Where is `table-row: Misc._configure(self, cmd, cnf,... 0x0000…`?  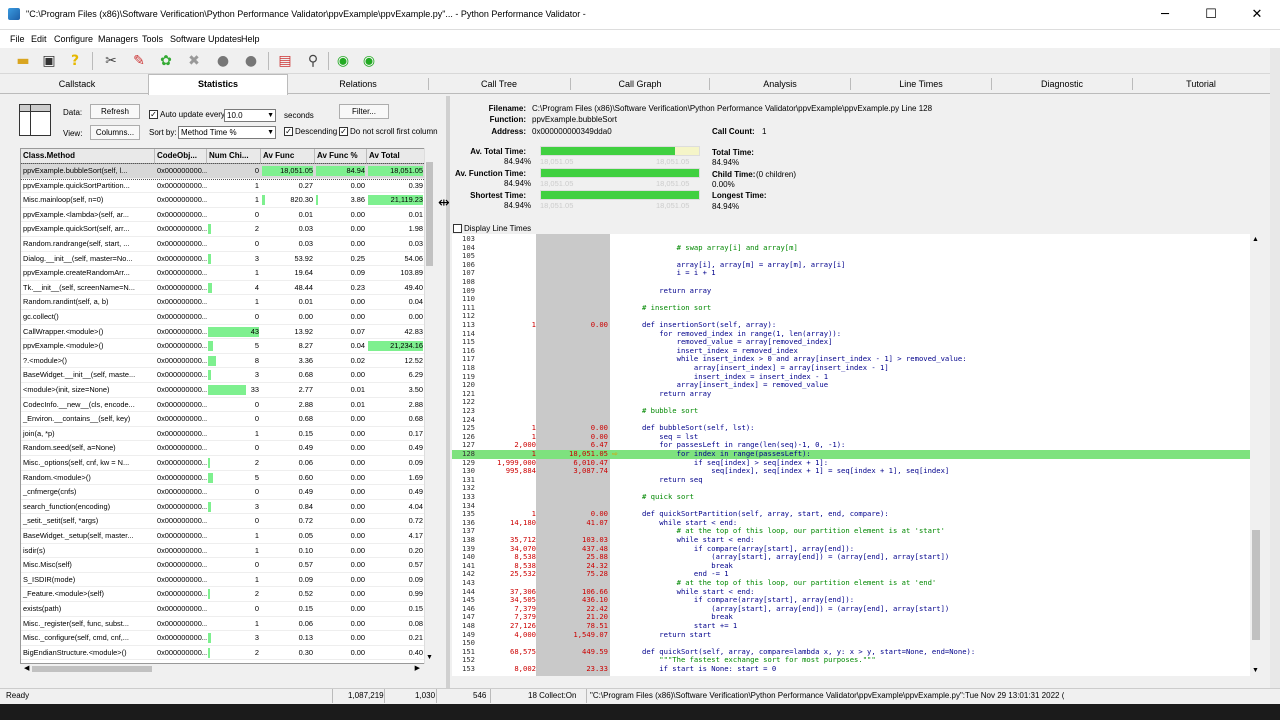
table-row: Misc._configure(self, cmd, cnf,... 0x0000… is located at coordinates (223, 638).